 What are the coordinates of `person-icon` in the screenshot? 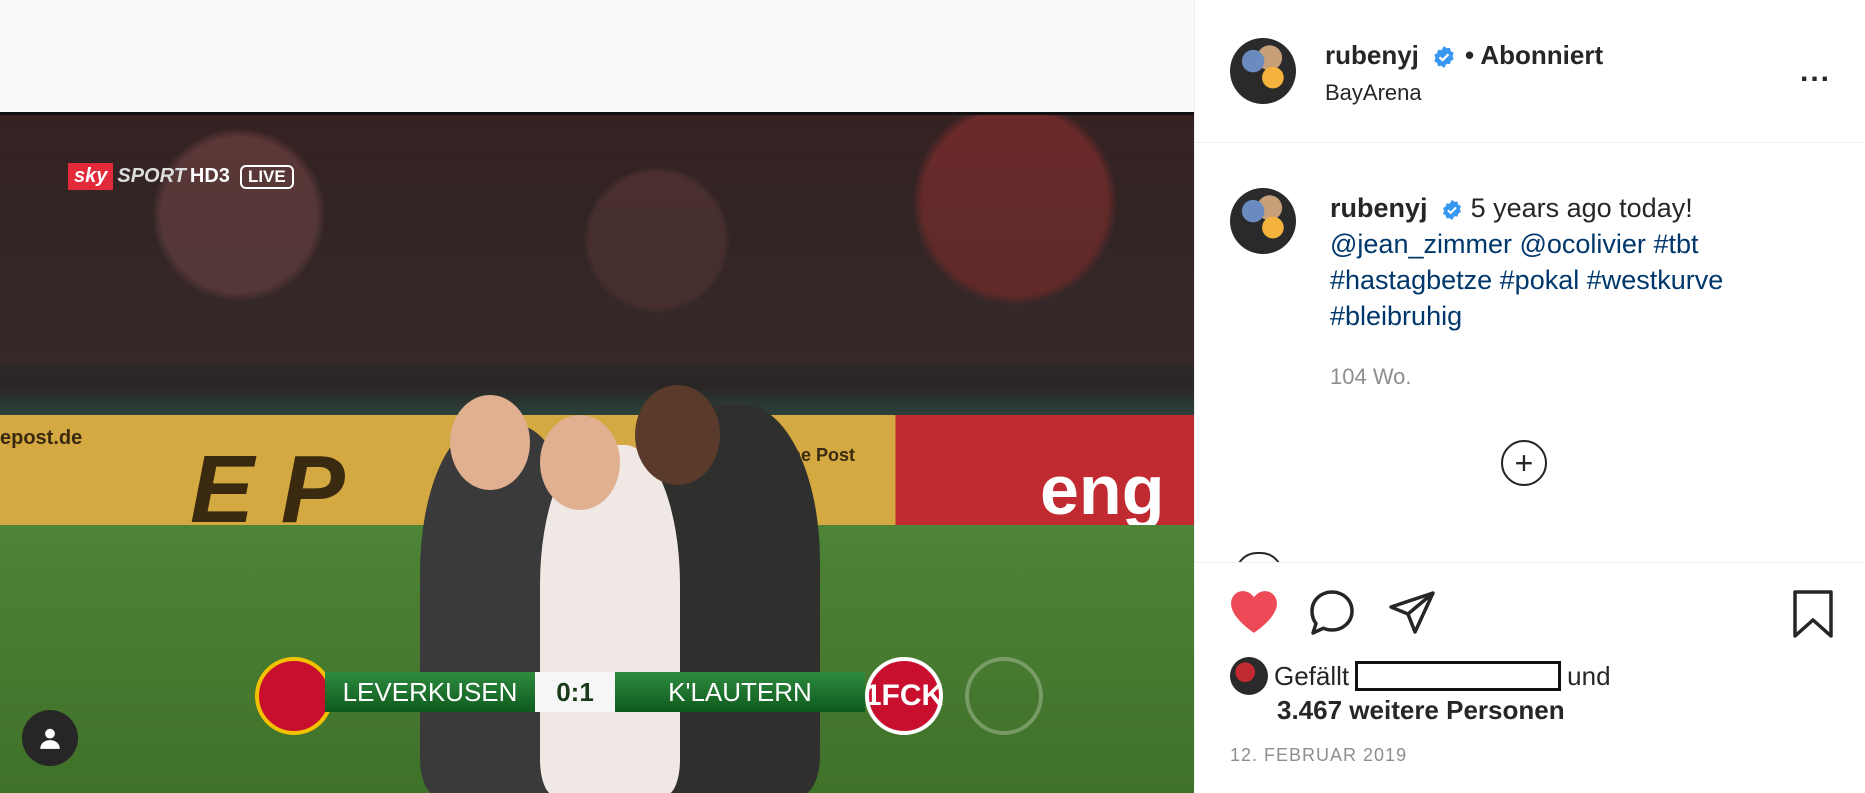 It's located at (50, 738).